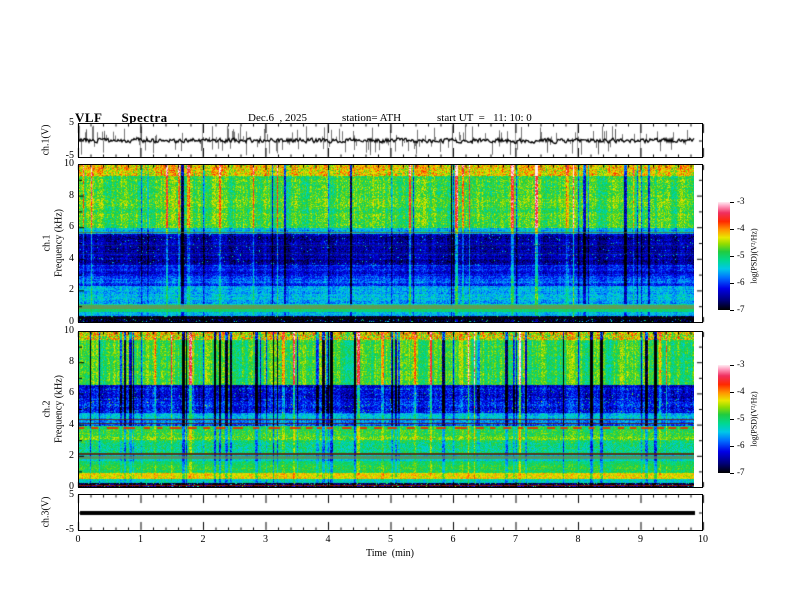 The width and height of the screenshot is (792, 612). What do you see at coordinates (59, 409) in the screenshot?
I see `ch2-spec-frequency-label: Frequency (kHz)` at bounding box center [59, 409].